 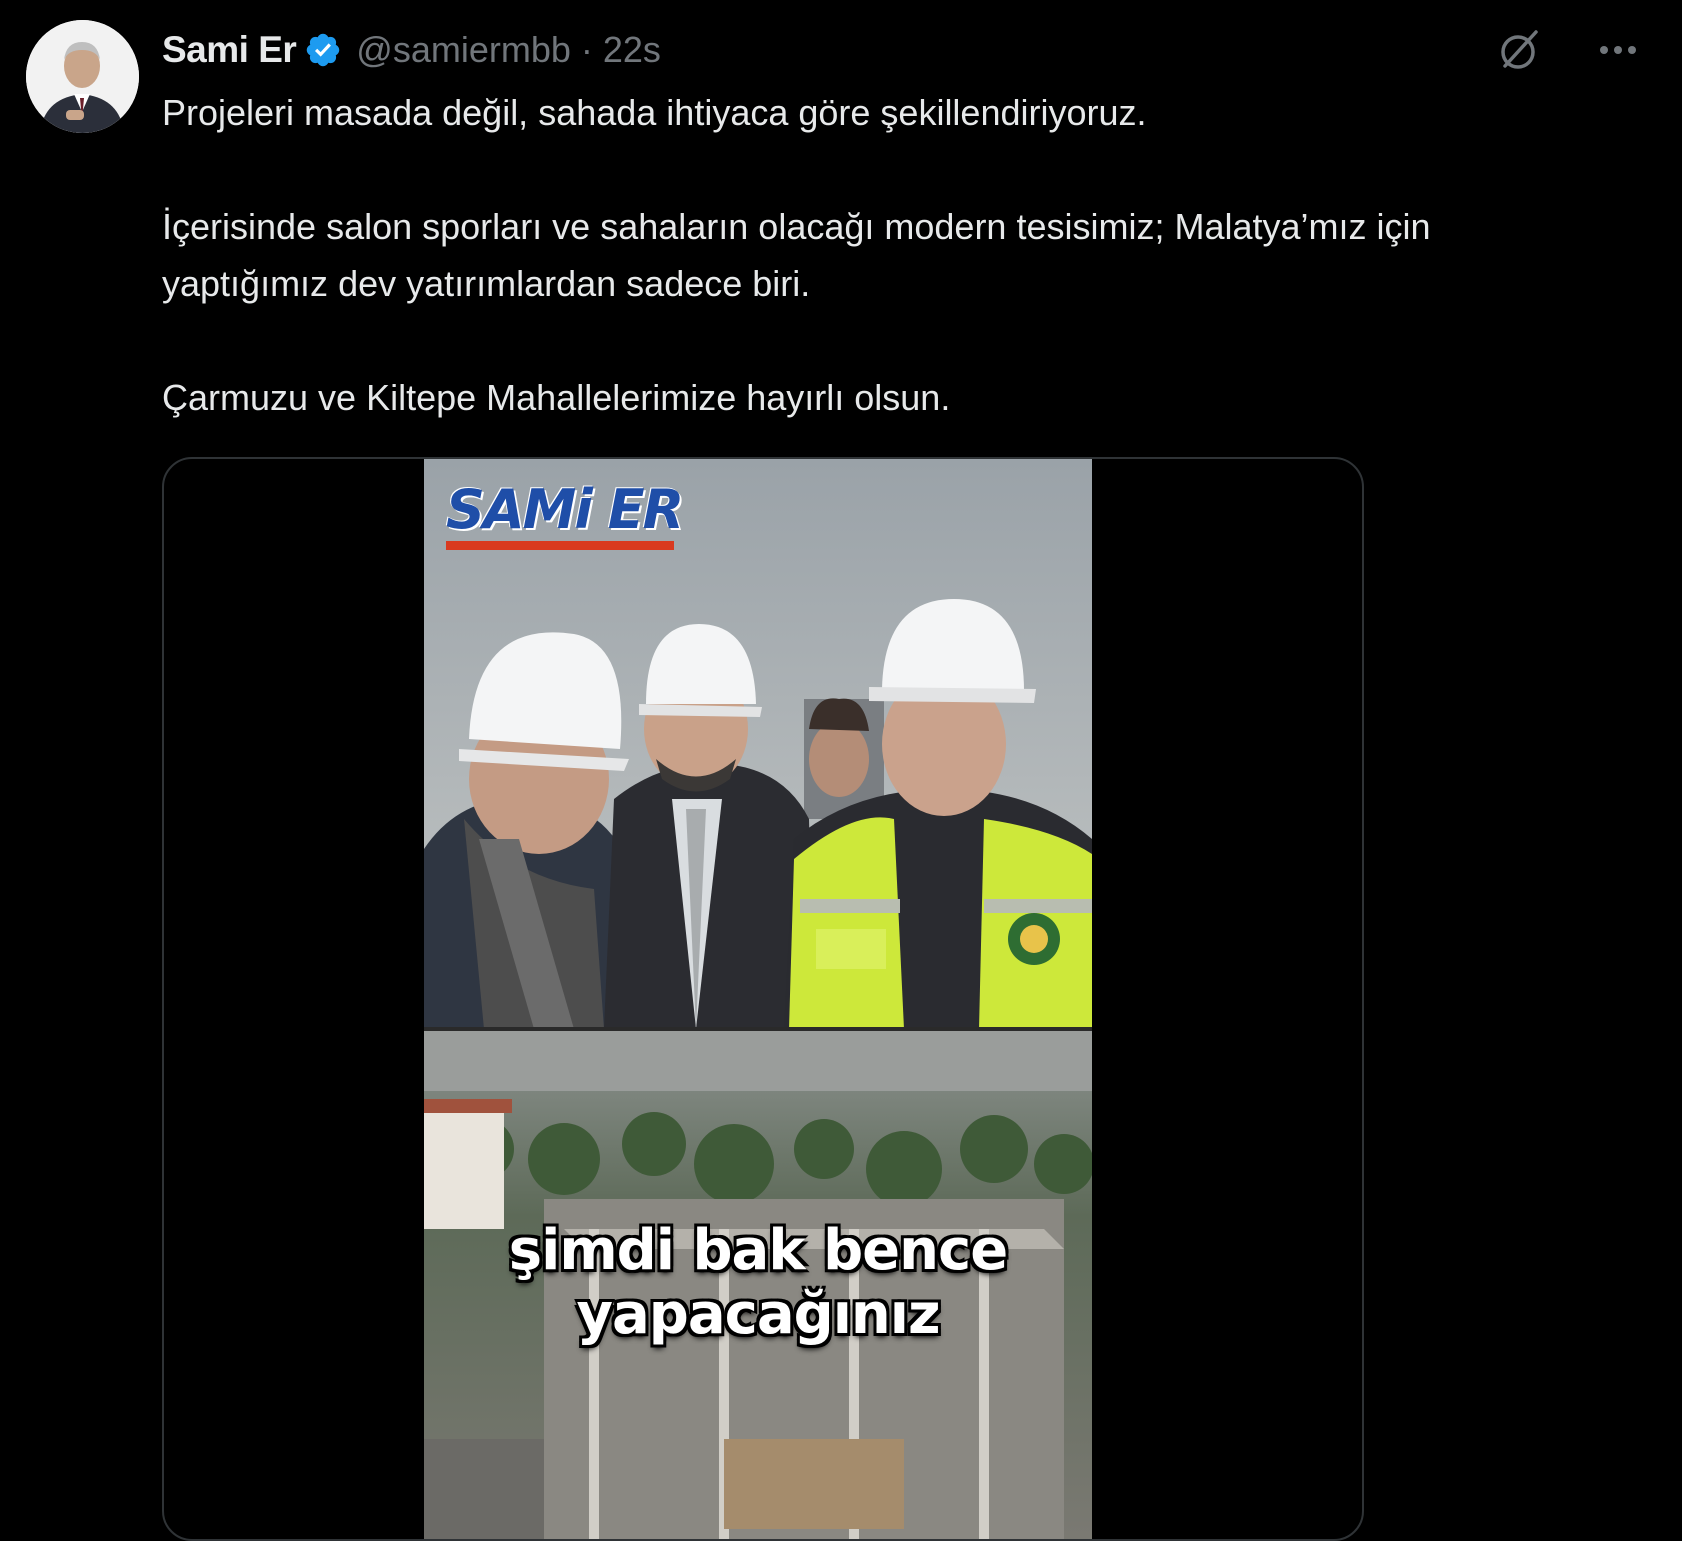 What do you see at coordinates (1569, 50) in the screenshot?
I see `header-actions` at bounding box center [1569, 50].